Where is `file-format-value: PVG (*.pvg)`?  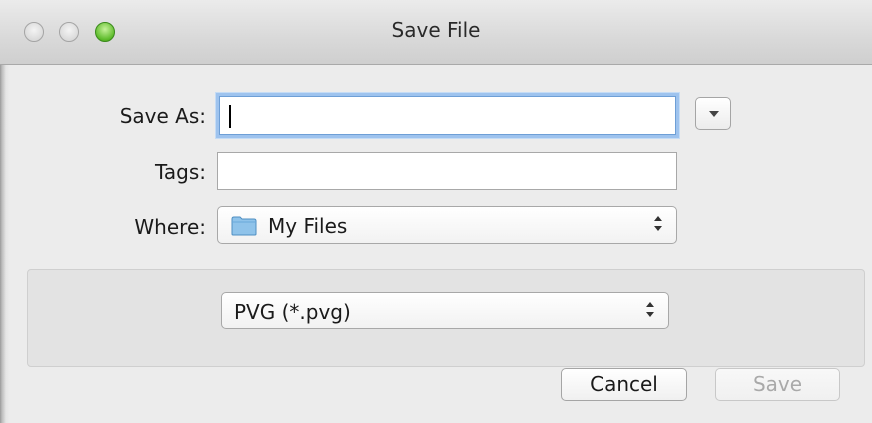
file-format-value: PVG (*.pvg) is located at coordinates (292, 312).